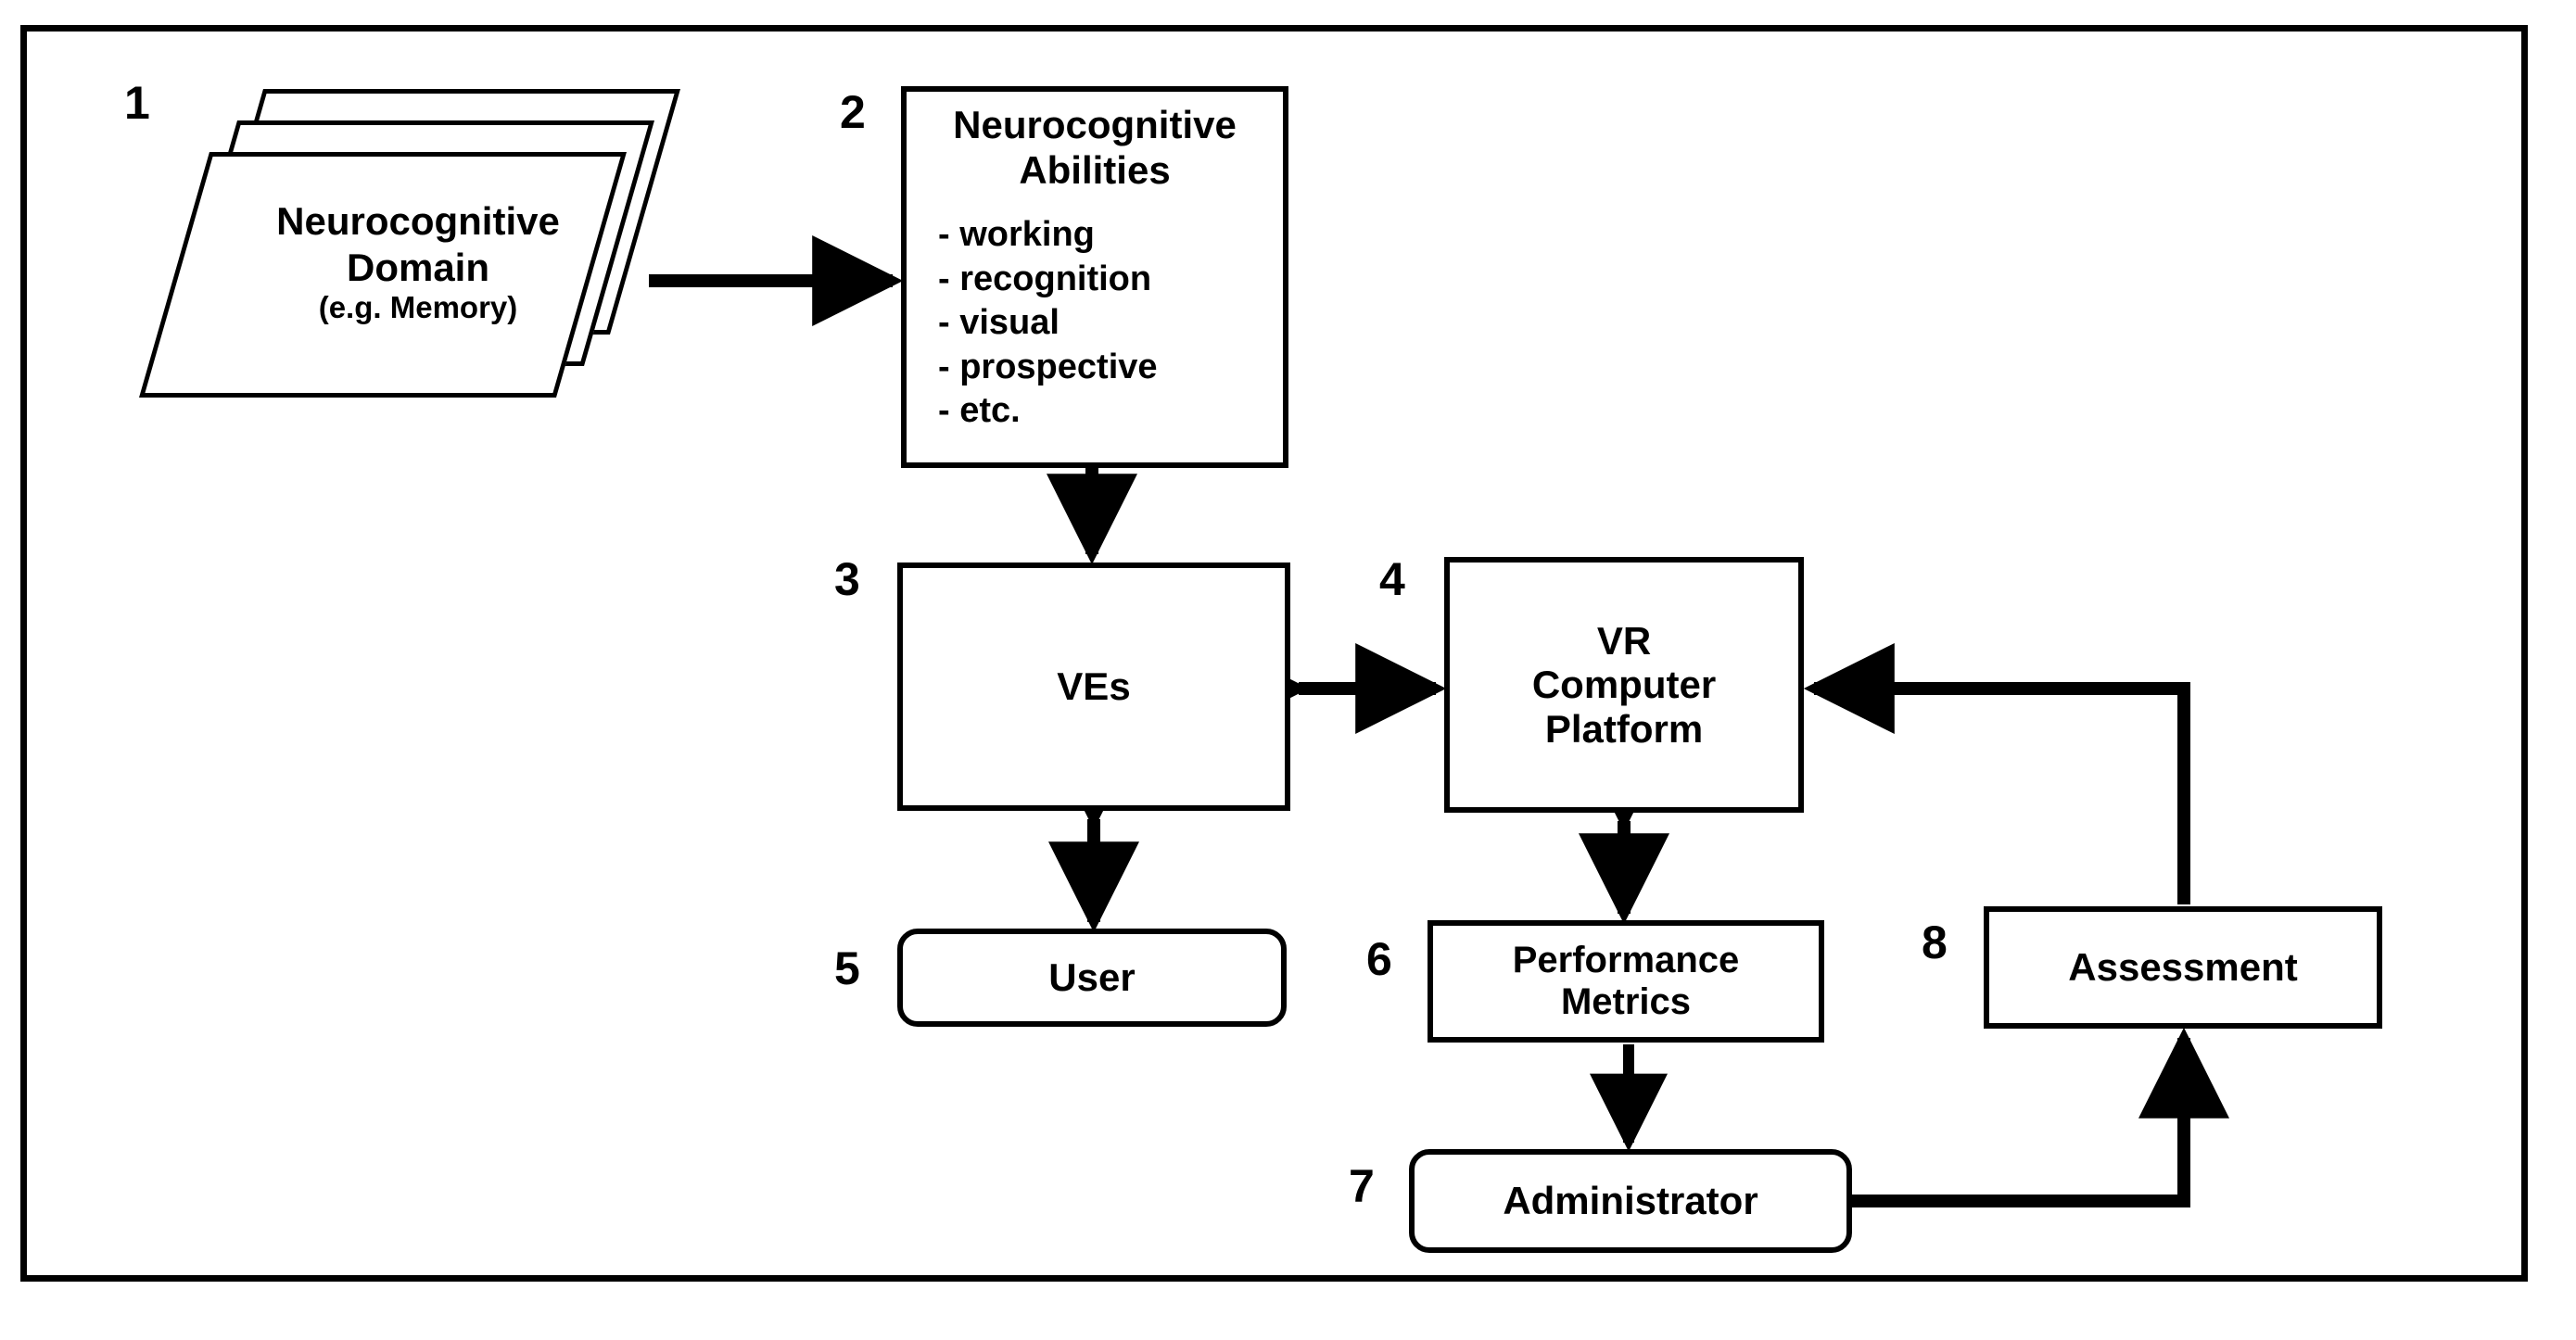 The width and height of the screenshot is (2576, 1340). What do you see at coordinates (418, 307) in the screenshot?
I see `domain-line-3: (e.g. Memory)` at bounding box center [418, 307].